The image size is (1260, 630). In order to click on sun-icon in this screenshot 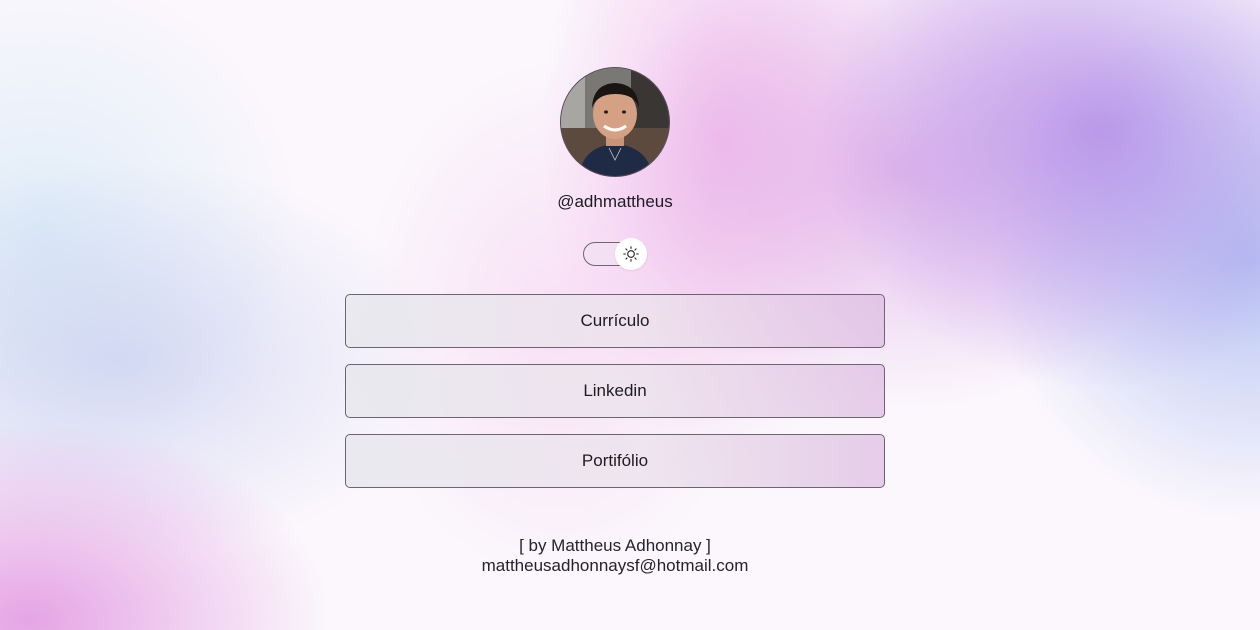, I will do `click(631, 254)`.